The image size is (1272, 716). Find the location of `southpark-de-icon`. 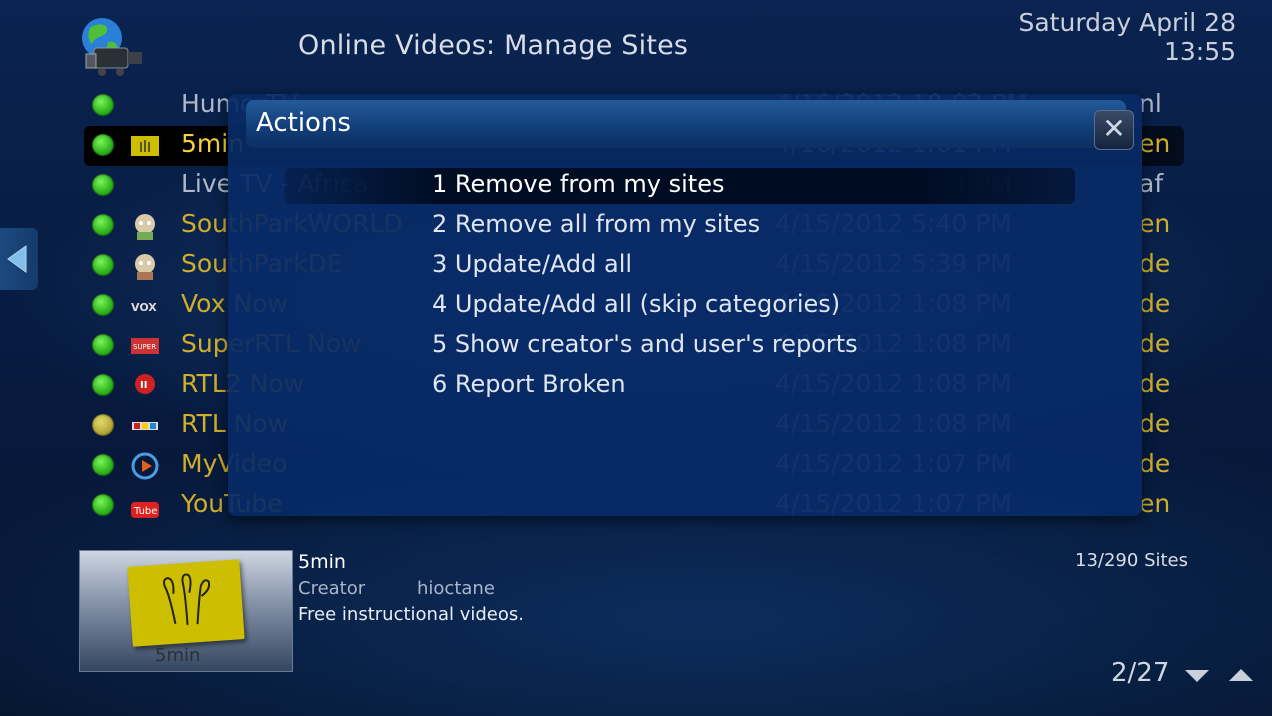

southpark-de-icon is located at coordinates (145, 266).